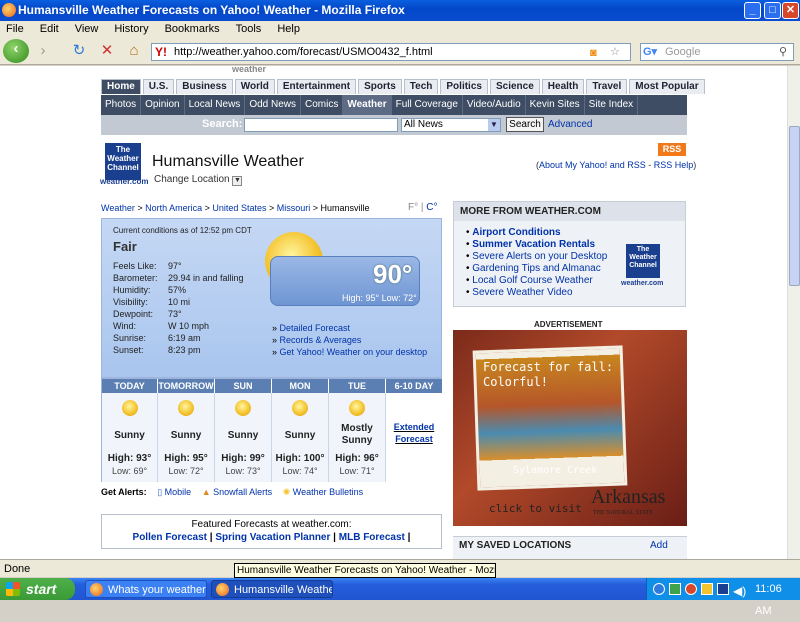  I want to click on list-item: • Gardening Tips and Almanac, so click(536, 269).